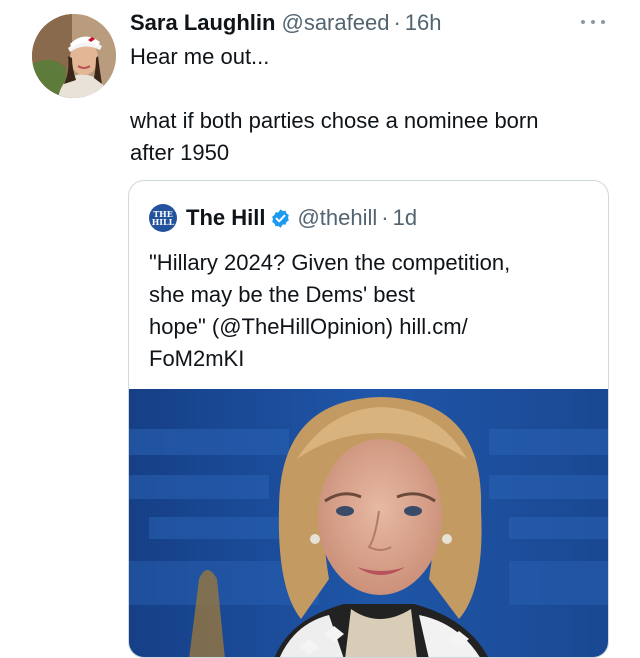  I want to click on author-handle: @sarafeed, so click(335, 23).